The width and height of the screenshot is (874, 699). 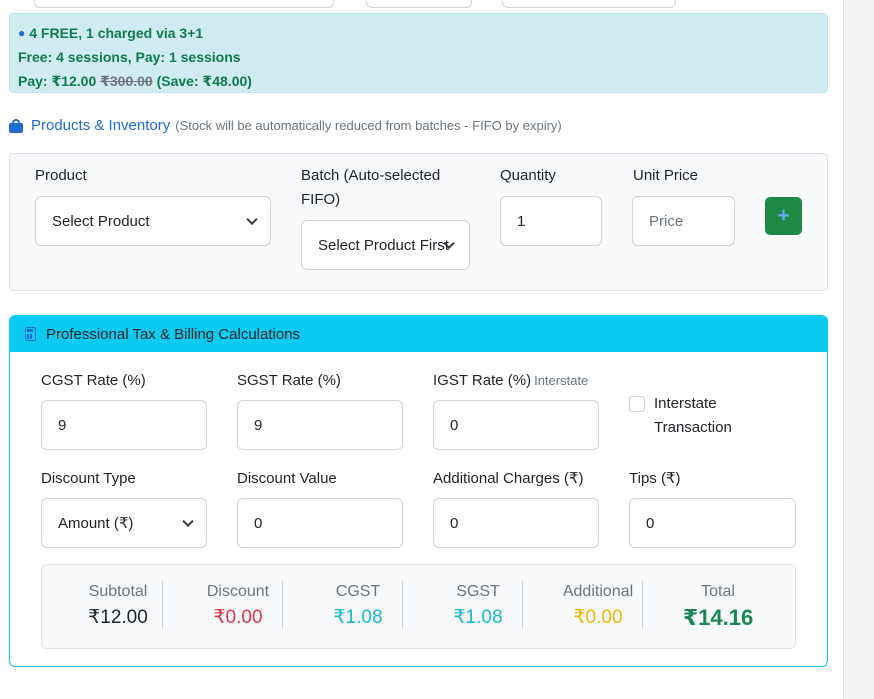 I want to click on calculator-icon, so click(x=30, y=334).